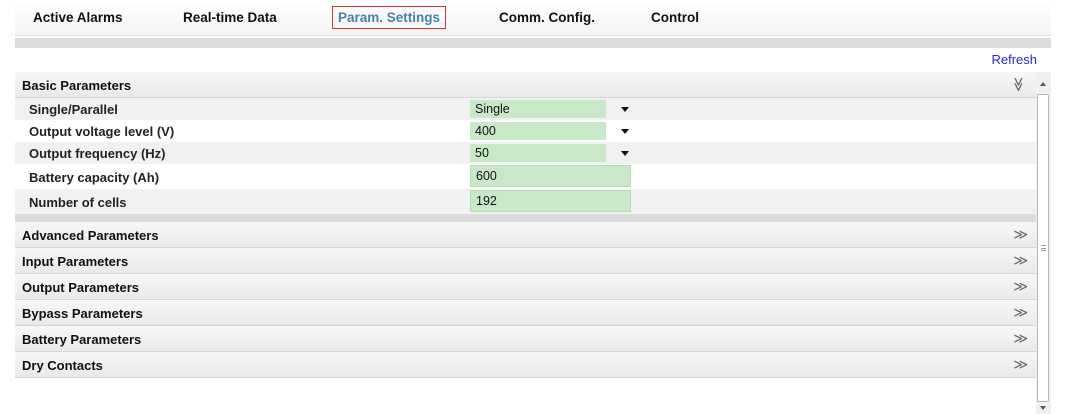  What do you see at coordinates (538, 131) in the screenshot?
I see `select-value: 400` at bounding box center [538, 131].